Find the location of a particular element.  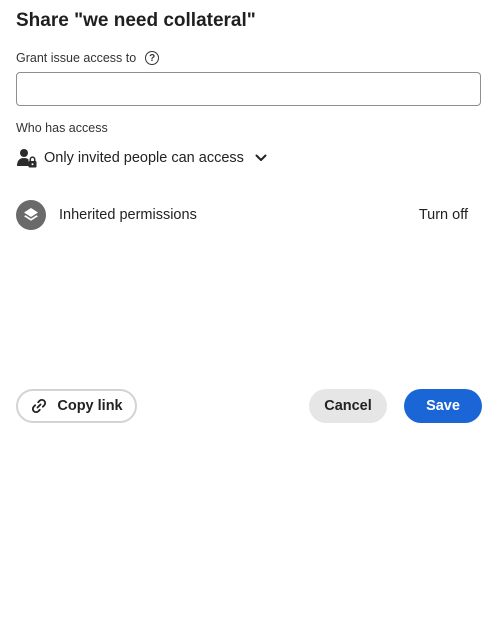

grant-access-input is located at coordinates (248, 89).